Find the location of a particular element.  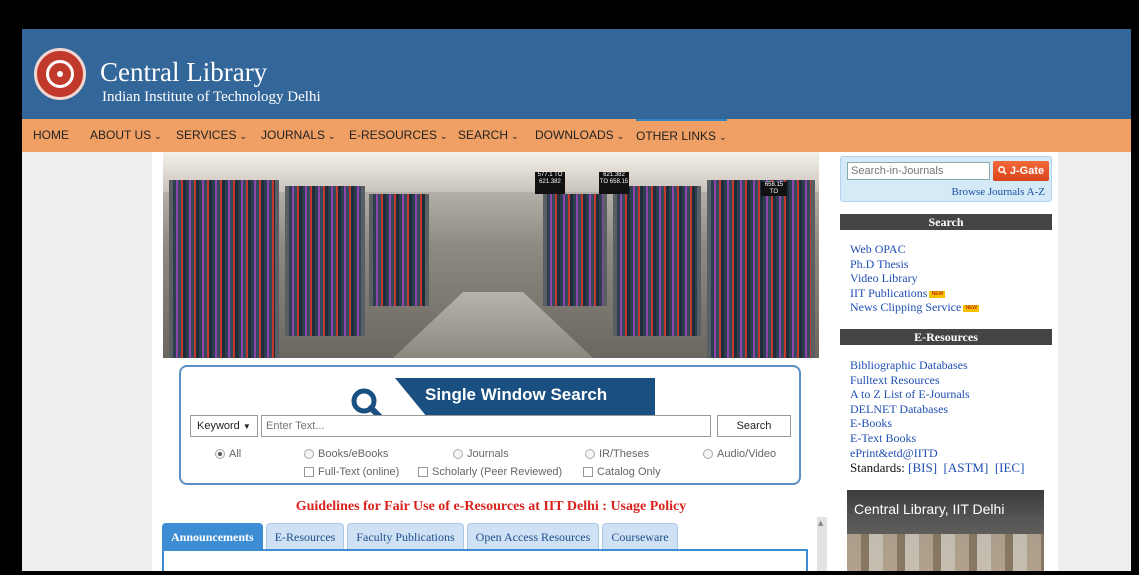

scroll-up-icon: ▲ is located at coordinates (820, 523).